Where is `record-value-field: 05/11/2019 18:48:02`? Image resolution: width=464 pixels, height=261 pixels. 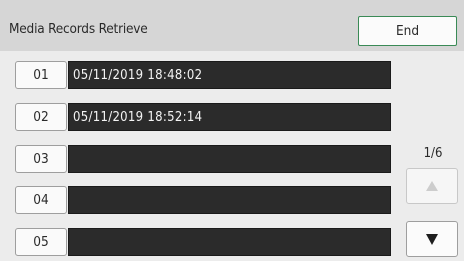
record-value-field: 05/11/2019 18:48:02 is located at coordinates (229, 75).